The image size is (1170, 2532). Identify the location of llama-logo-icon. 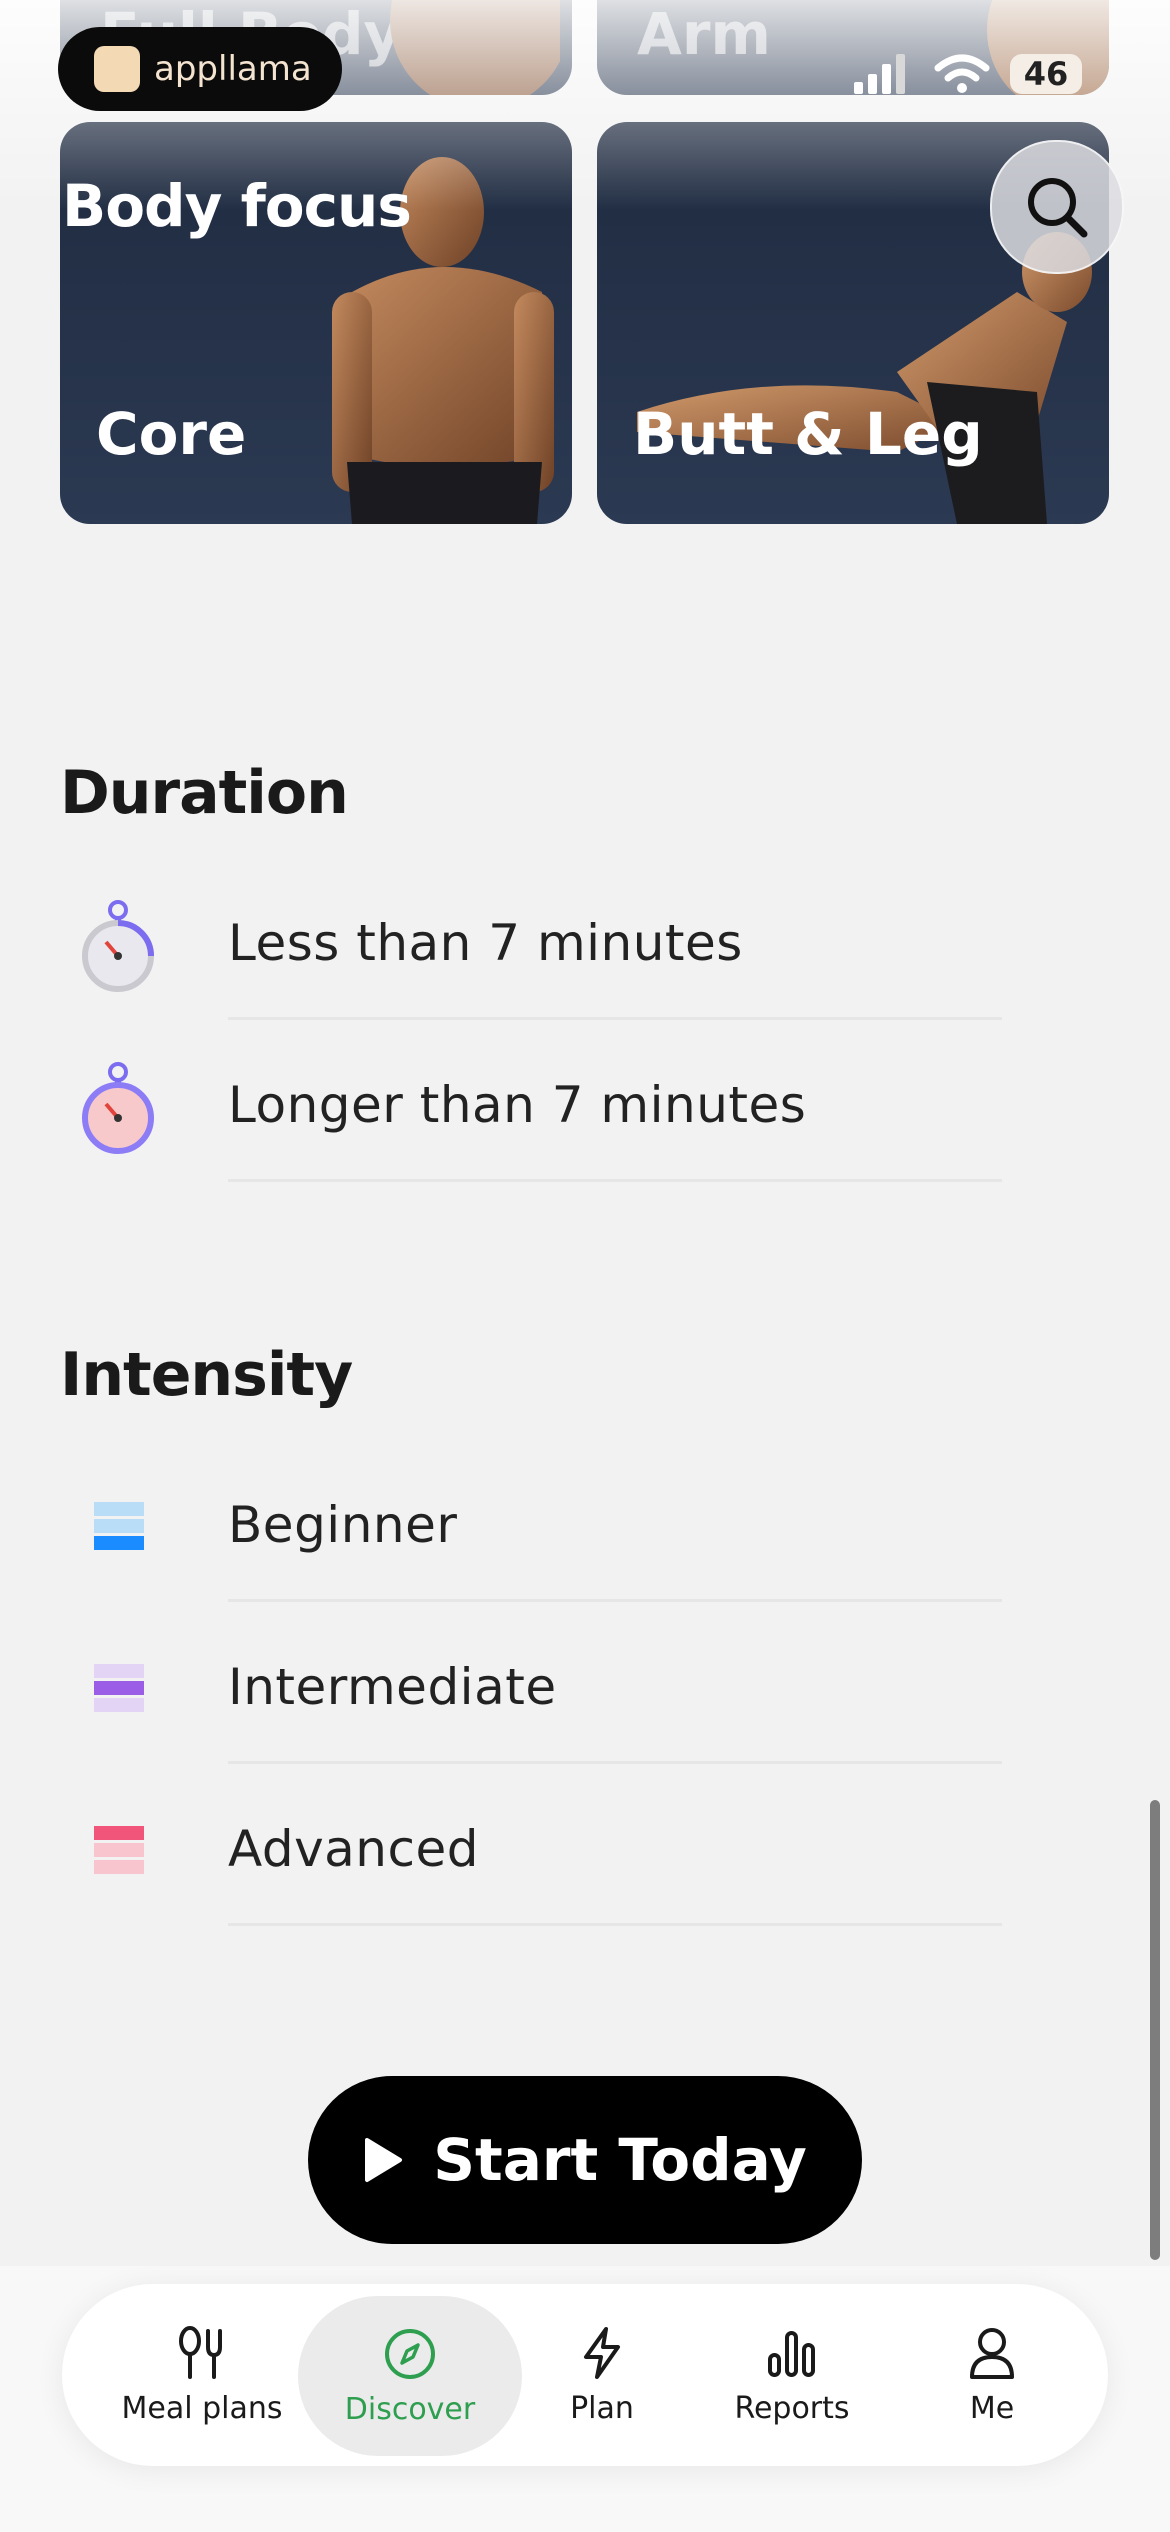
(117, 69).